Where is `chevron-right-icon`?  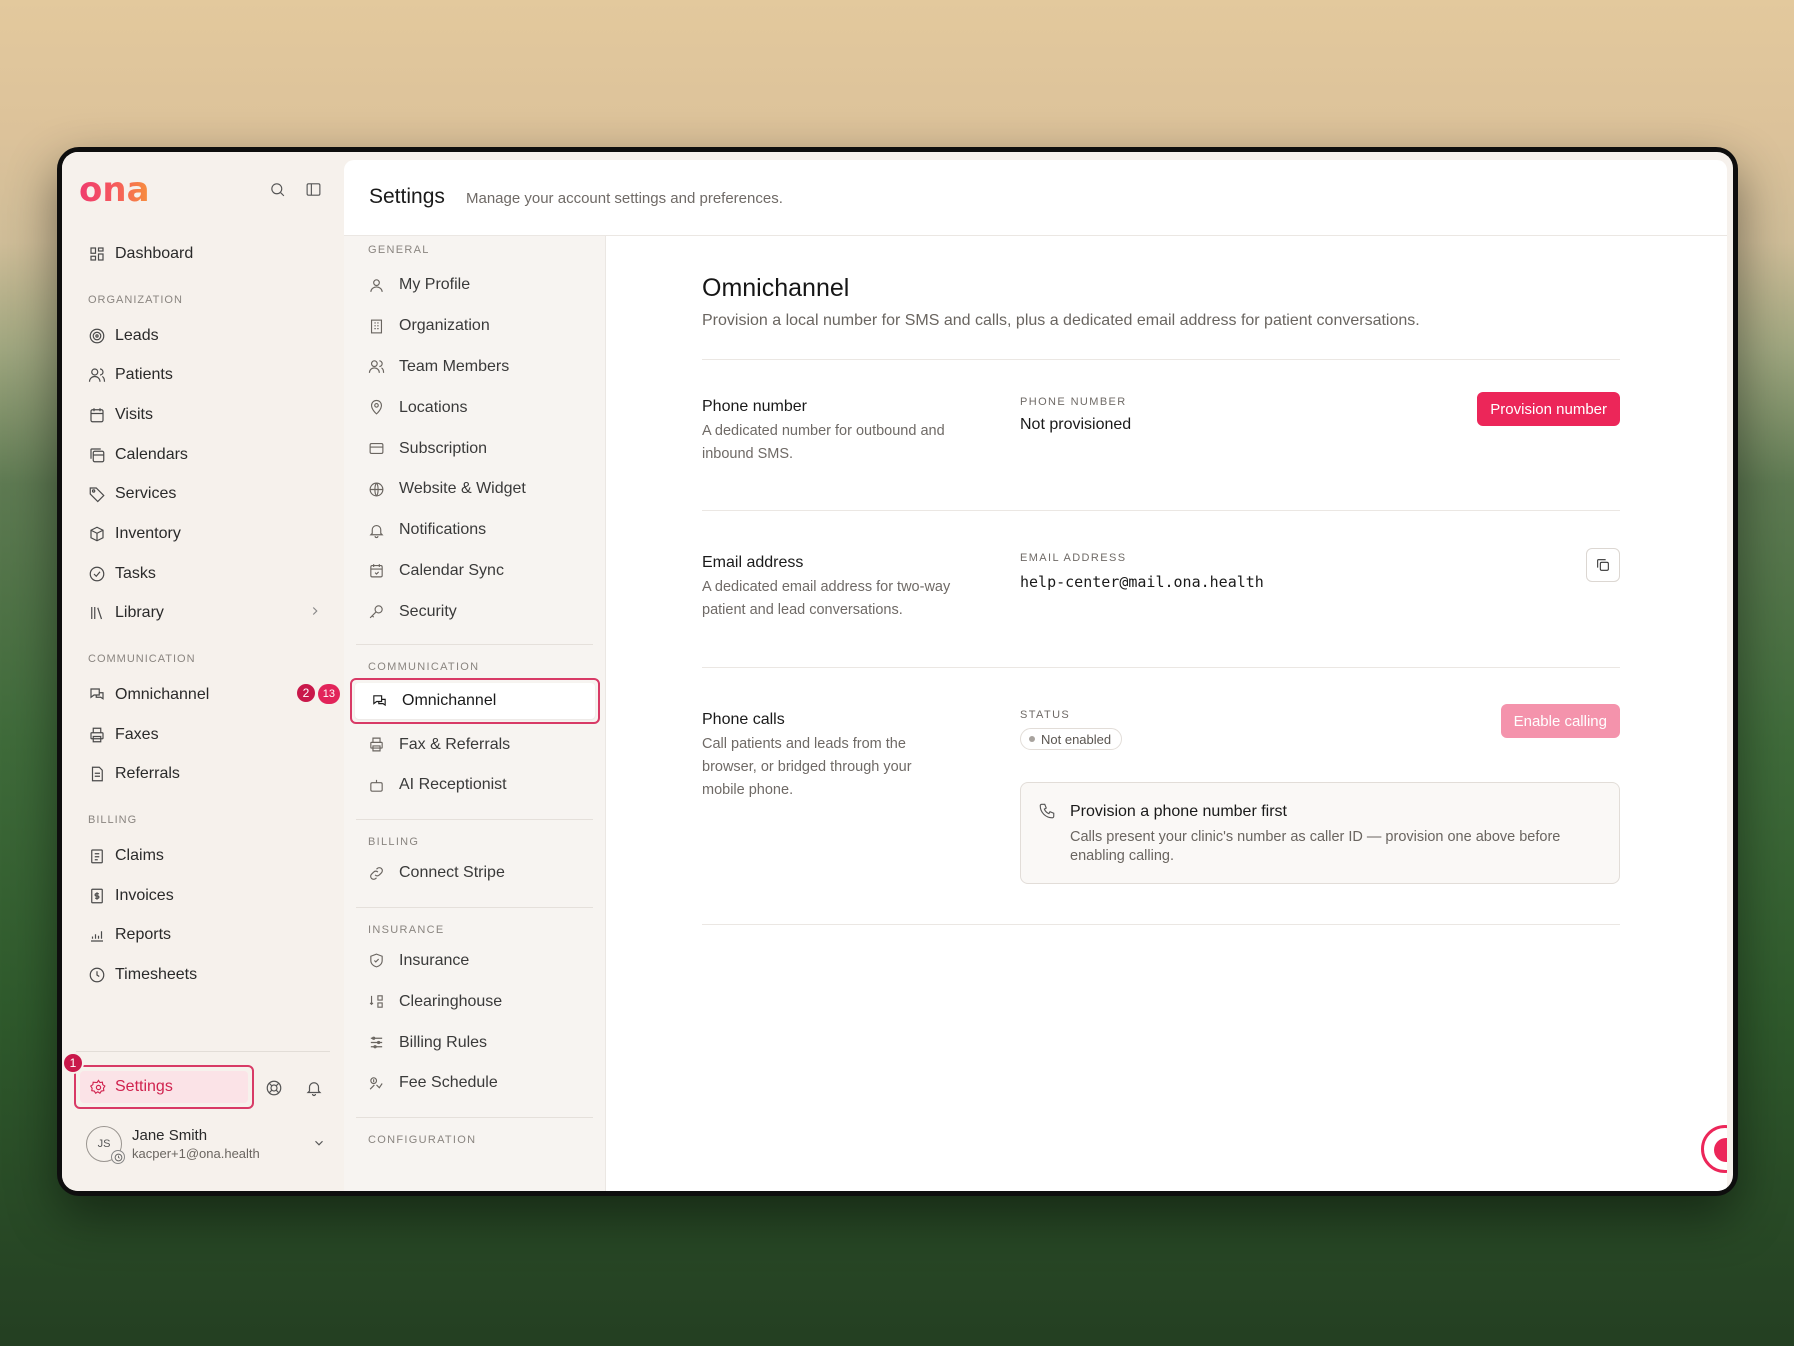
chevron-right-icon is located at coordinates (315, 613).